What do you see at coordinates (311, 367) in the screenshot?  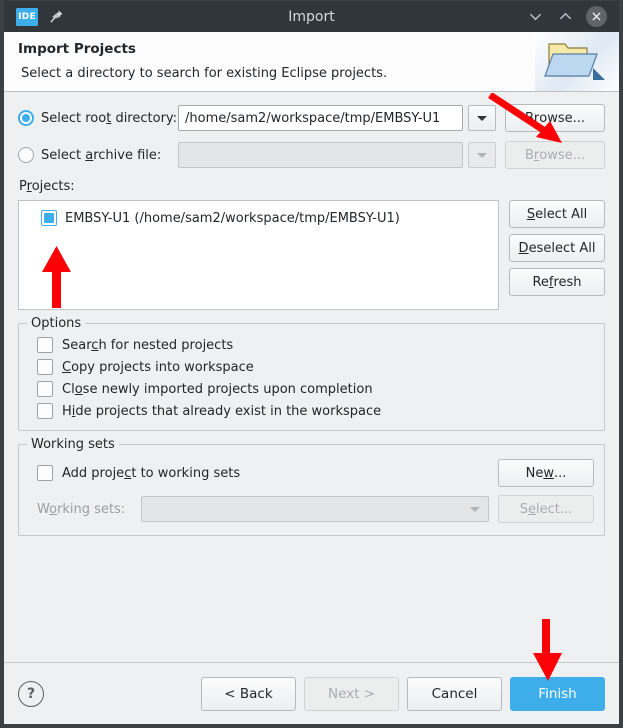 I see `option-copy-projects-into-workspace: Copy projects into workspace` at bounding box center [311, 367].